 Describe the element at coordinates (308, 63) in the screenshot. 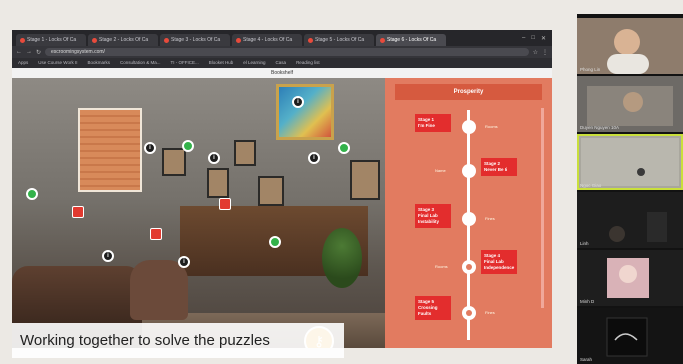

I see `bookmark-item: Reading list` at that location.